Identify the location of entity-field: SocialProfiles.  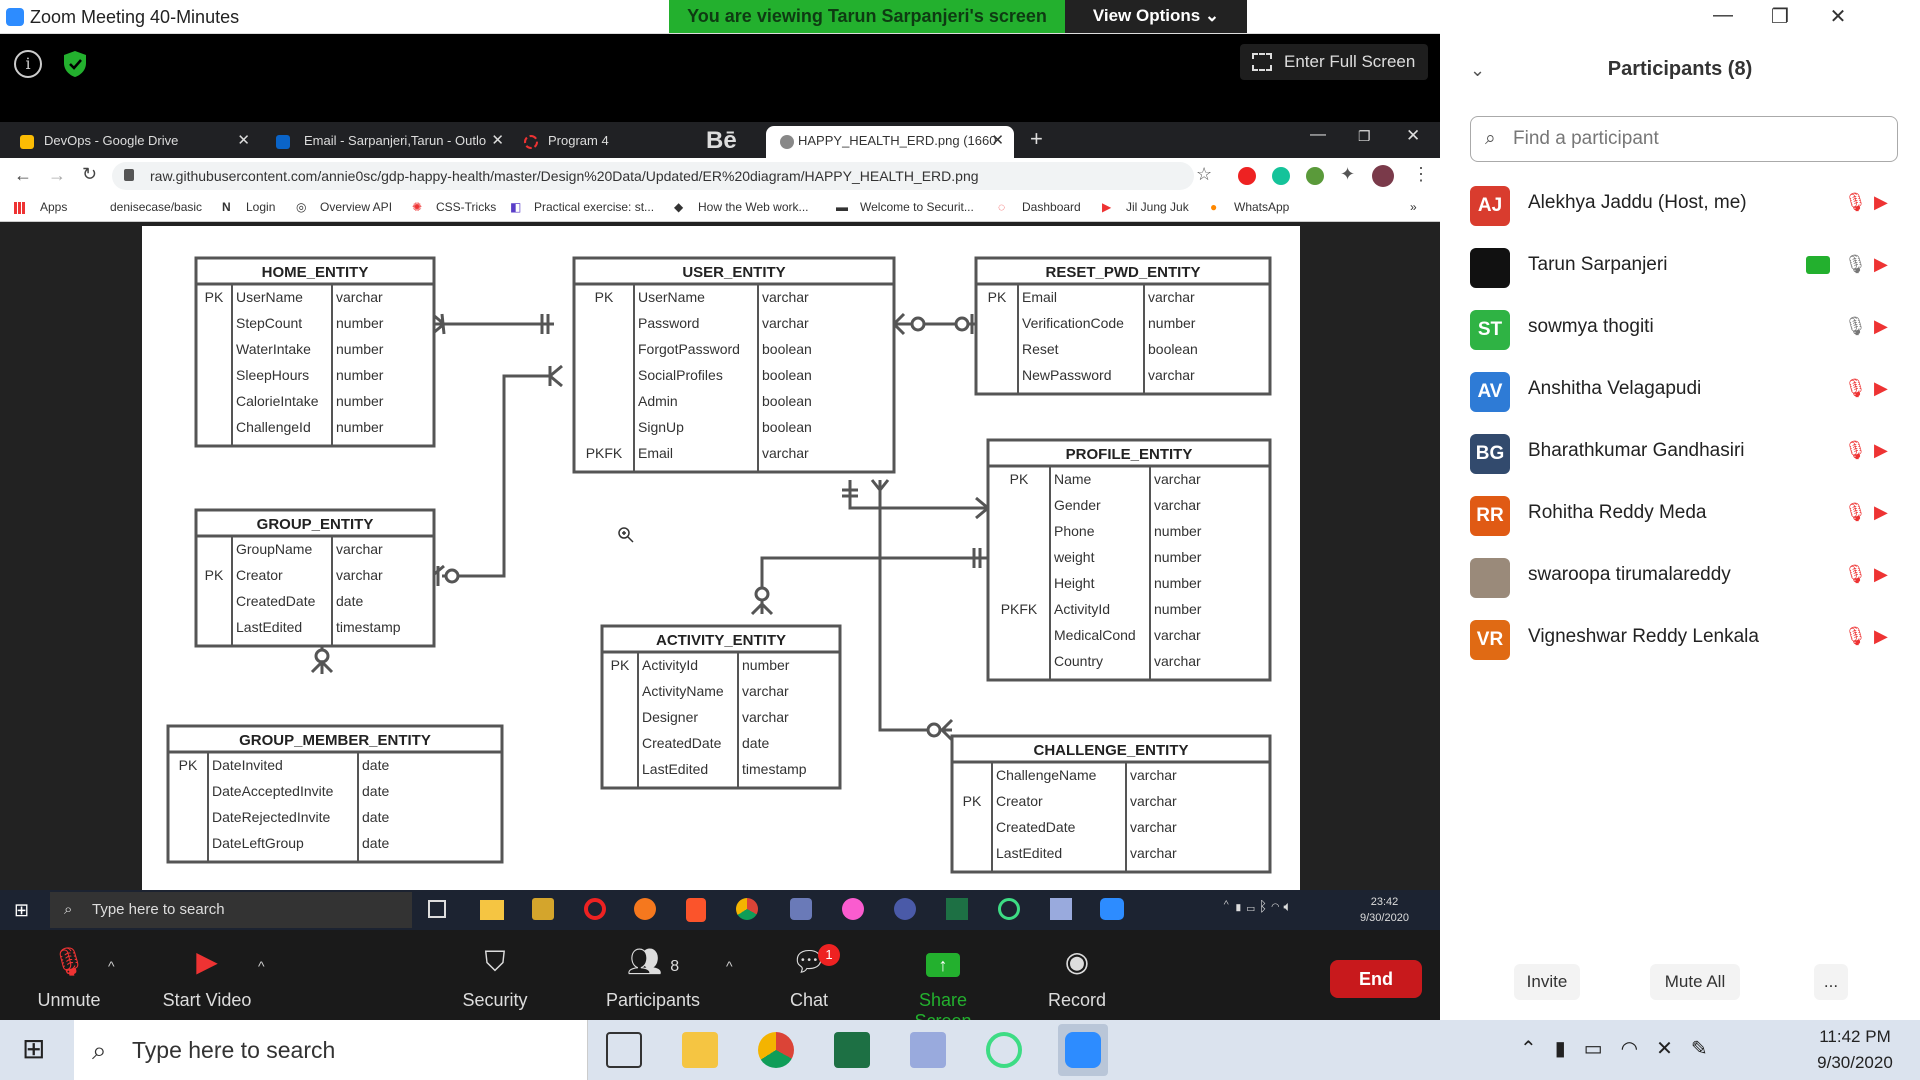
(680, 375).